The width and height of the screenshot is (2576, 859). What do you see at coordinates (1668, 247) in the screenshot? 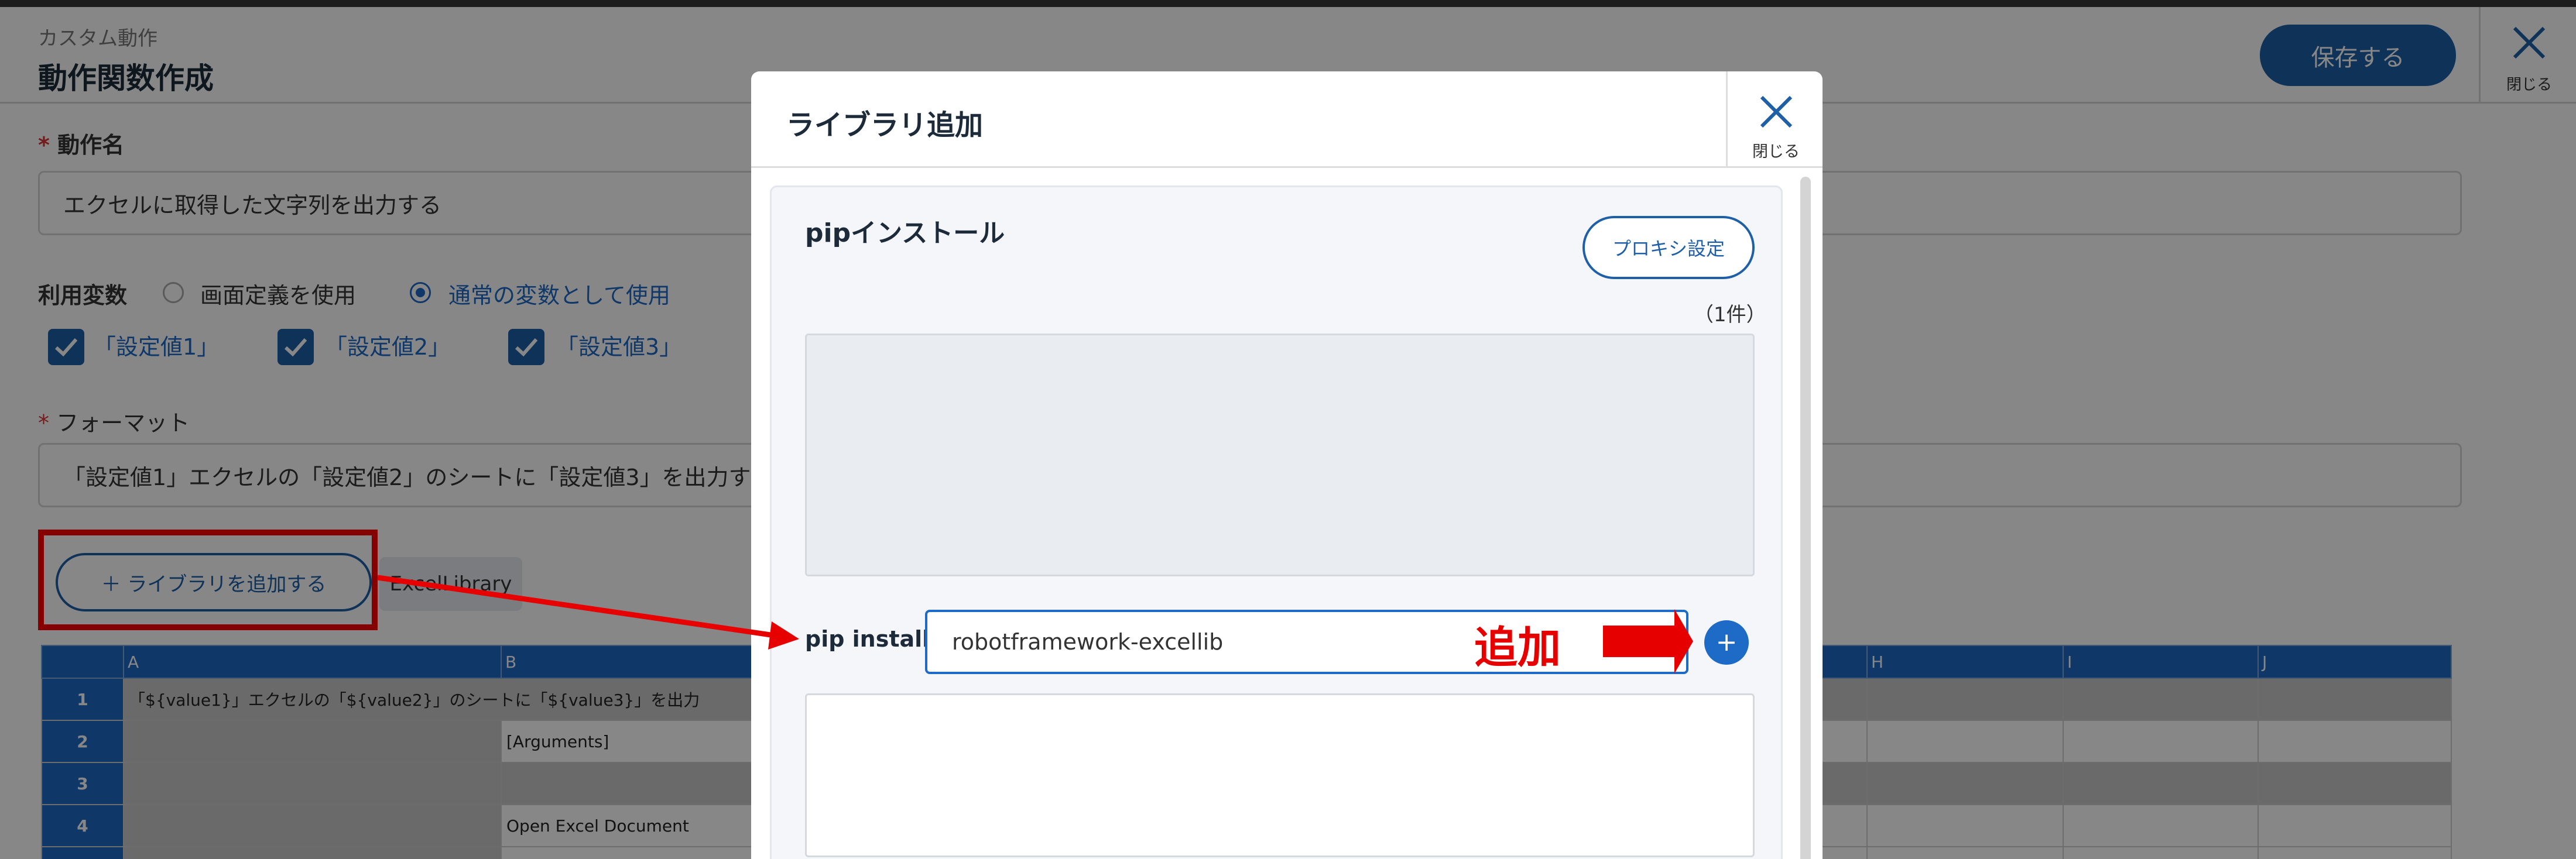
I see `proxy-settings-button: プロキシ設定` at bounding box center [1668, 247].